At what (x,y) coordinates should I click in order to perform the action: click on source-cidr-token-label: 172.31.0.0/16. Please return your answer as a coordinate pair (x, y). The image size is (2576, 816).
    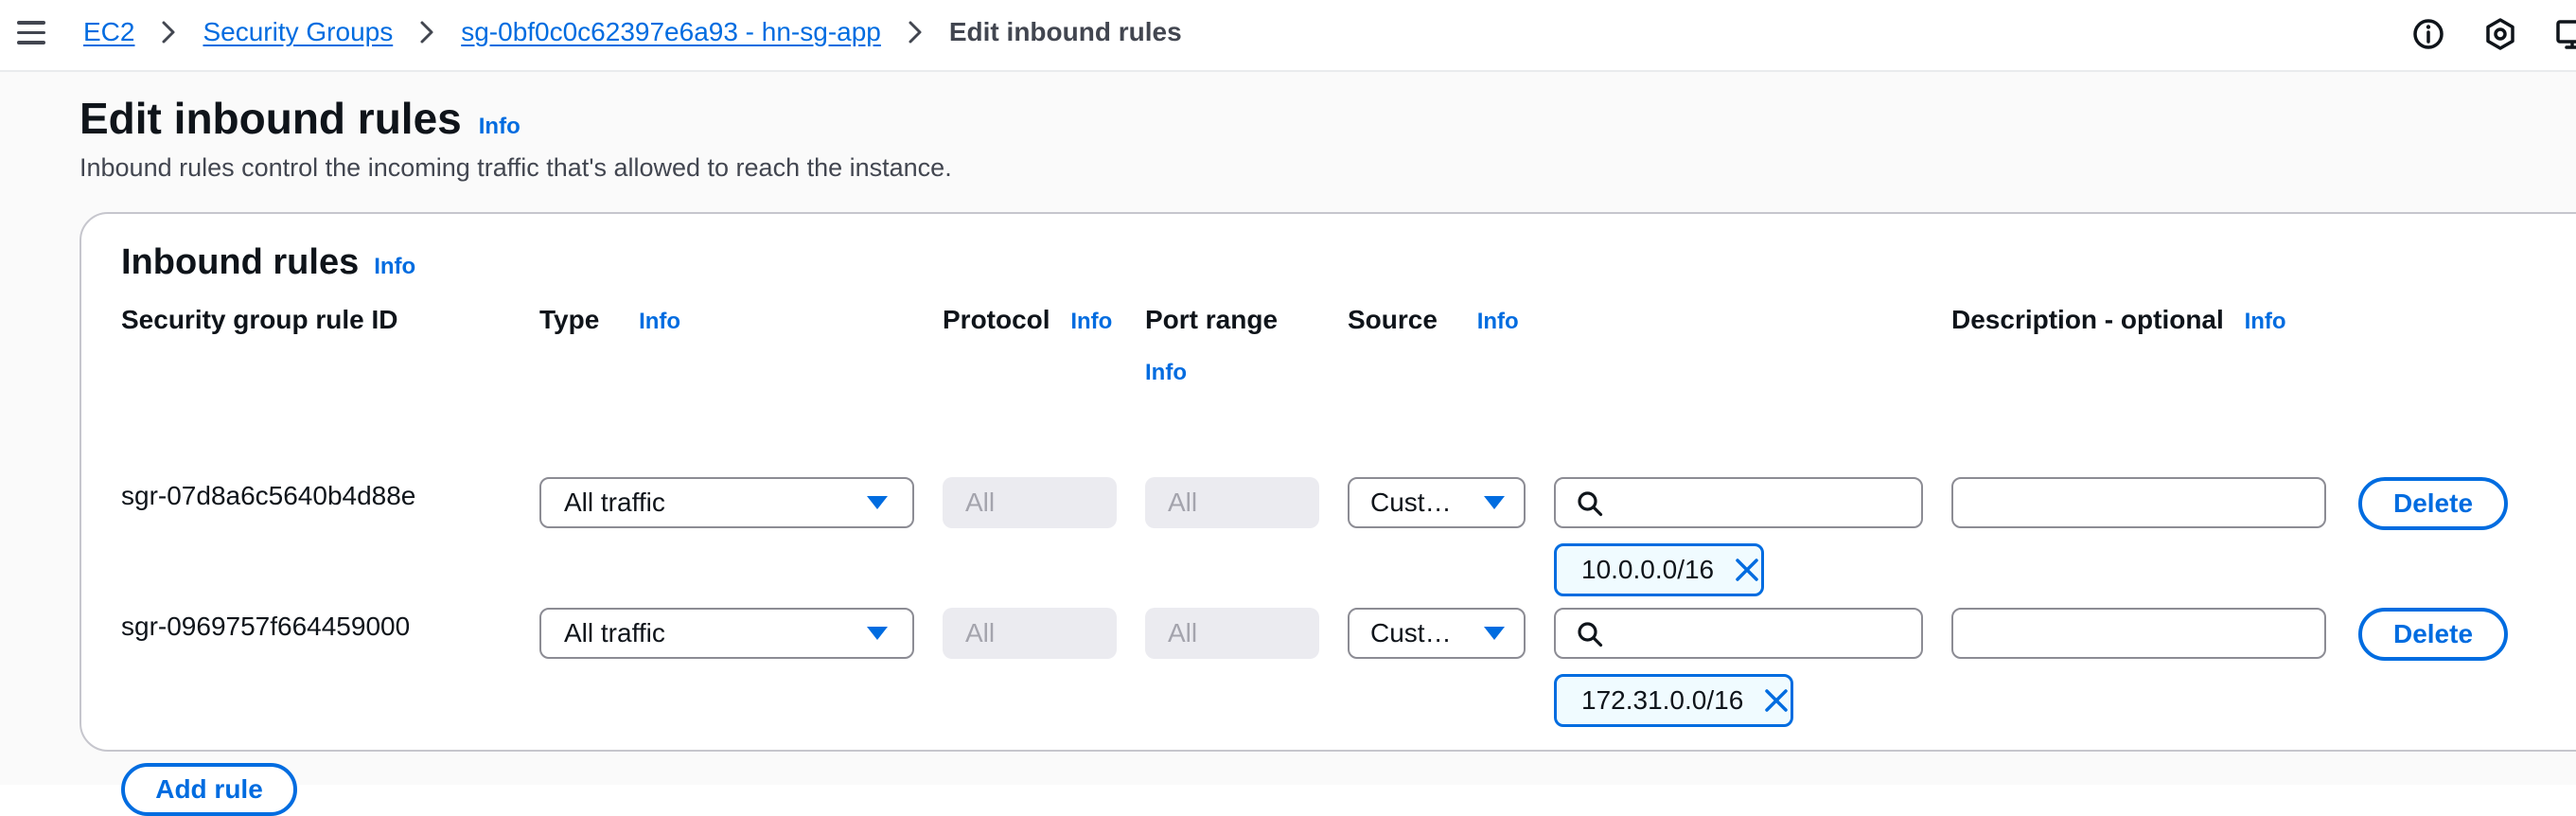
    Looking at the image, I should click on (1662, 700).